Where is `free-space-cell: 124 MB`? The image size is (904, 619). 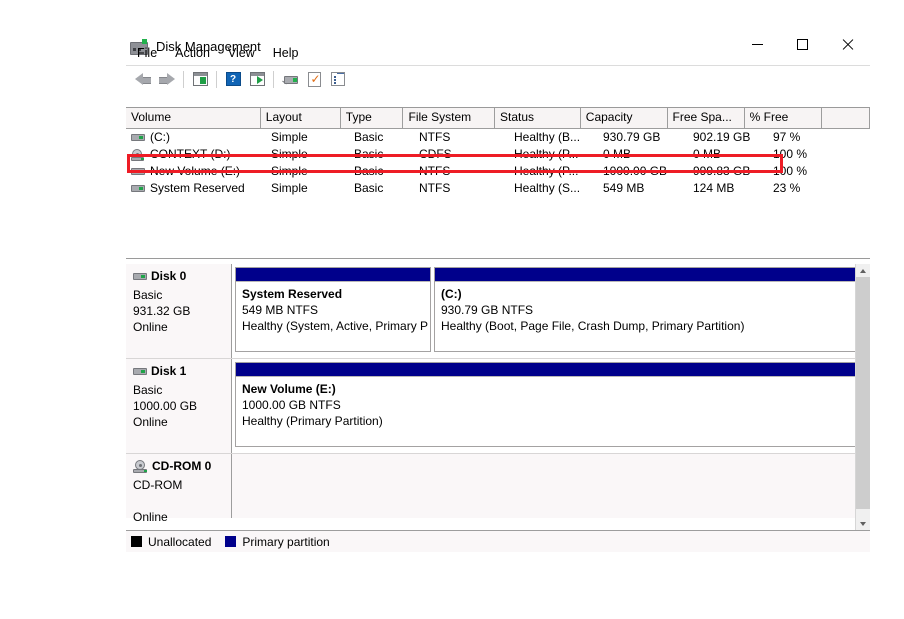 free-space-cell: 124 MB is located at coordinates (714, 188).